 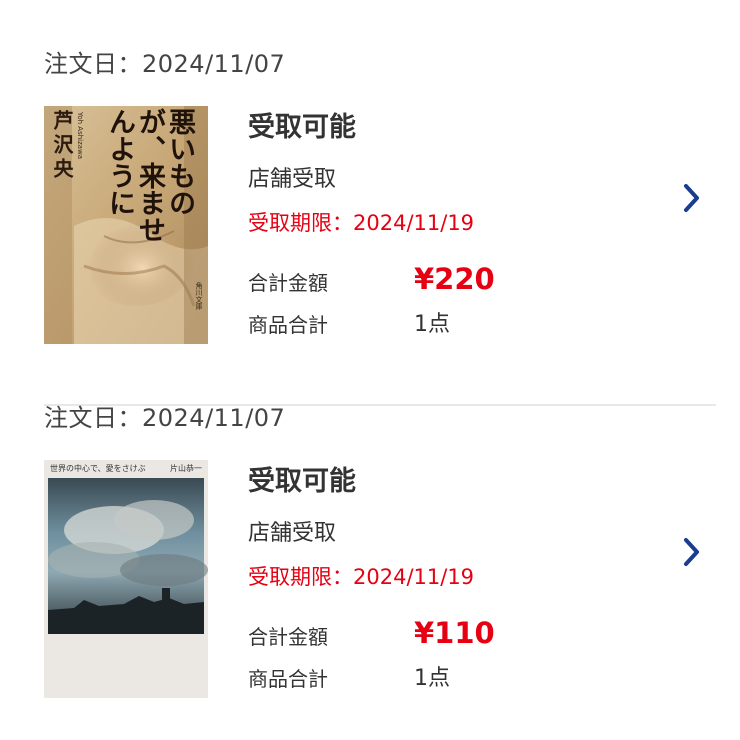 What do you see at coordinates (454, 279) in the screenshot?
I see `total-value: ¥220` at bounding box center [454, 279].